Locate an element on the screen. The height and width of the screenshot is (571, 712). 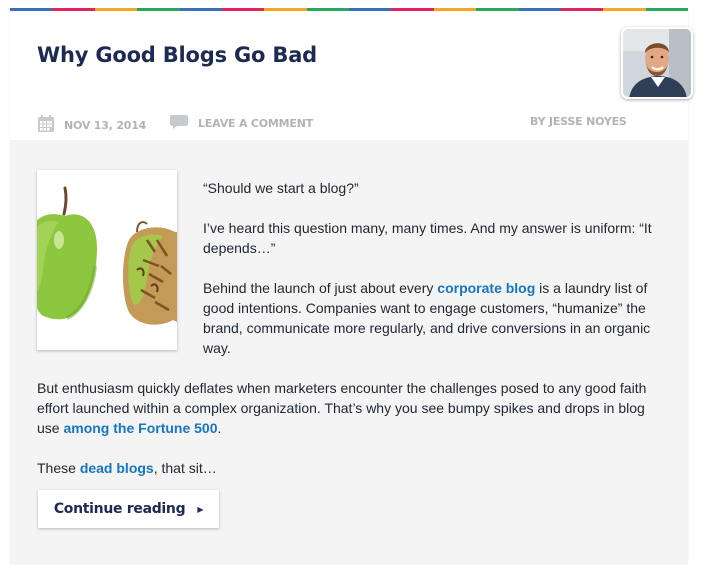
leave-comment-text: LEAVE A COMMENT is located at coordinates (255, 123).